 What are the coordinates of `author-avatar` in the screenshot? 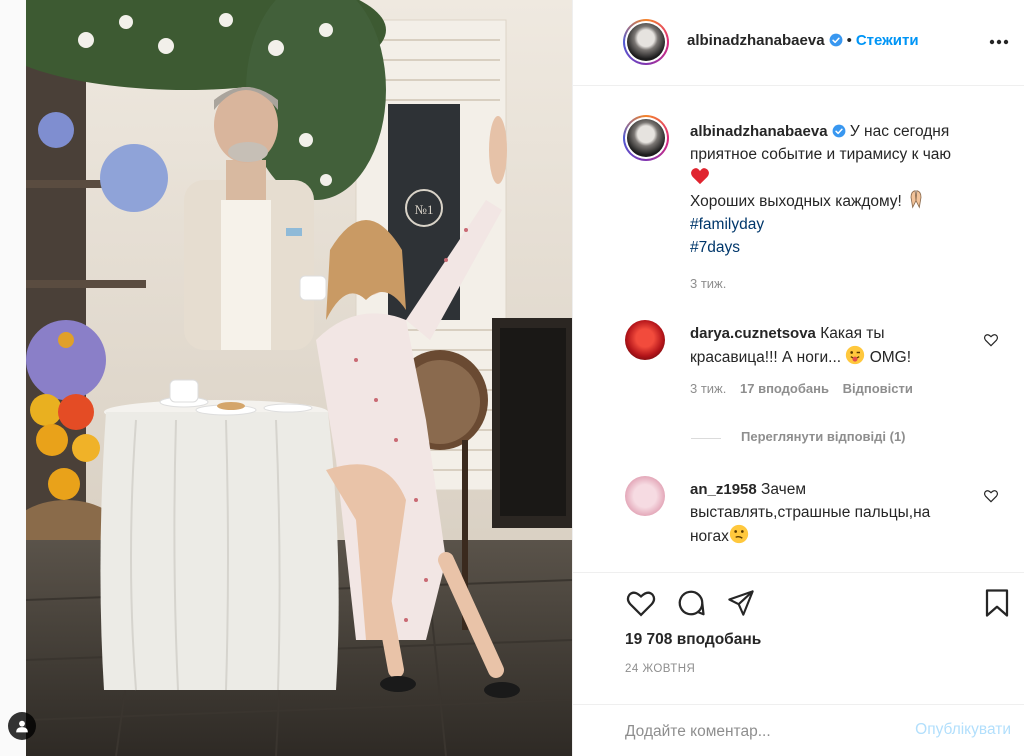 It's located at (646, 42).